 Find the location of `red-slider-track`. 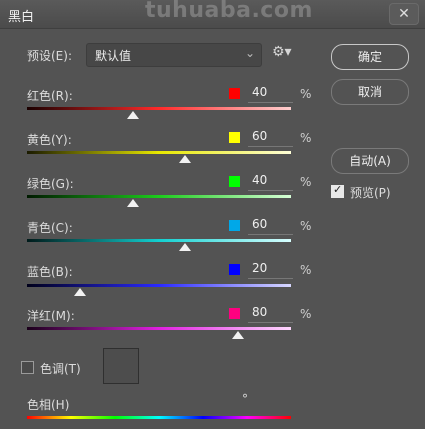

red-slider-track is located at coordinates (159, 108).